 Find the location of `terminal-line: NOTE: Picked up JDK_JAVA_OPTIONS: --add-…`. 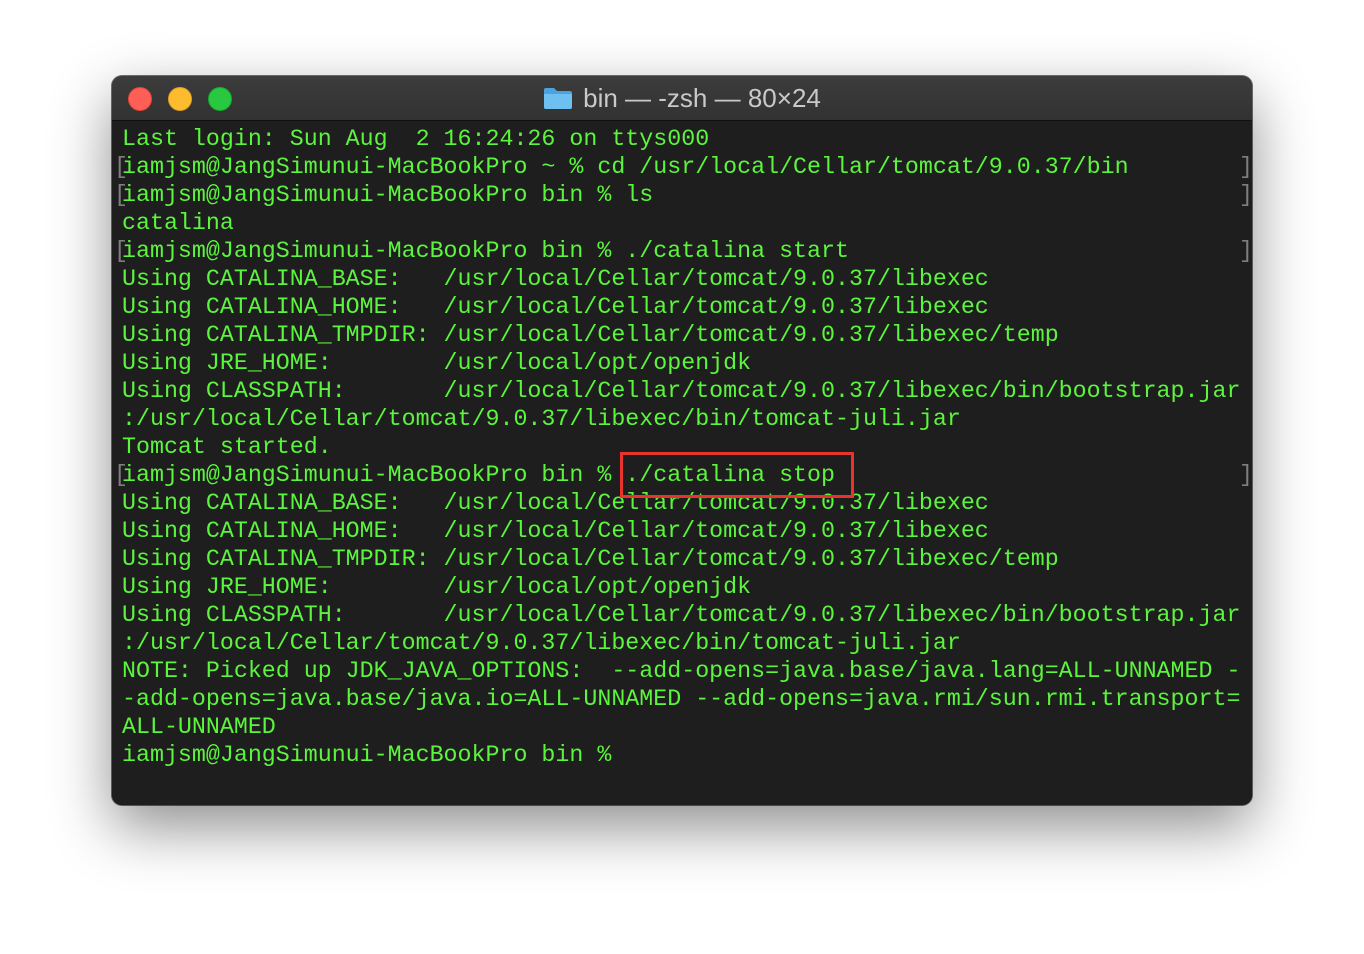

terminal-line: NOTE: Picked up JDK_JAVA_OPTIONS: --add-… is located at coordinates (682, 671).